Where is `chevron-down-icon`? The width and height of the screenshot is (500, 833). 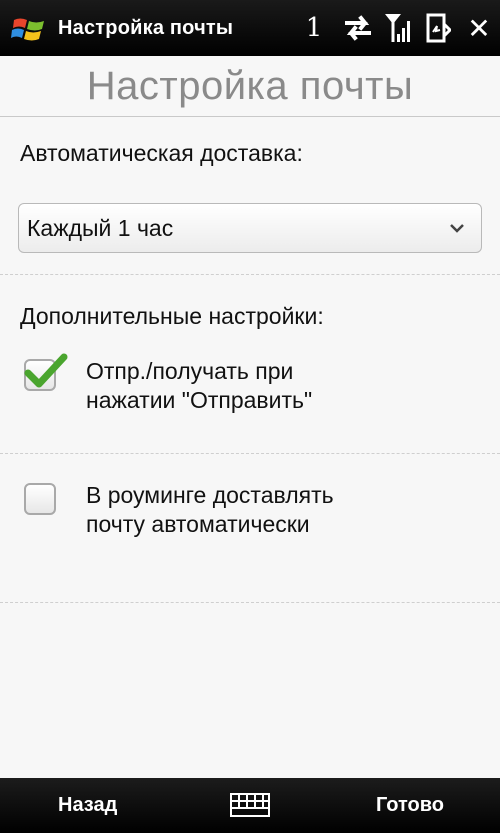
chevron-down-icon is located at coordinates (457, 228).